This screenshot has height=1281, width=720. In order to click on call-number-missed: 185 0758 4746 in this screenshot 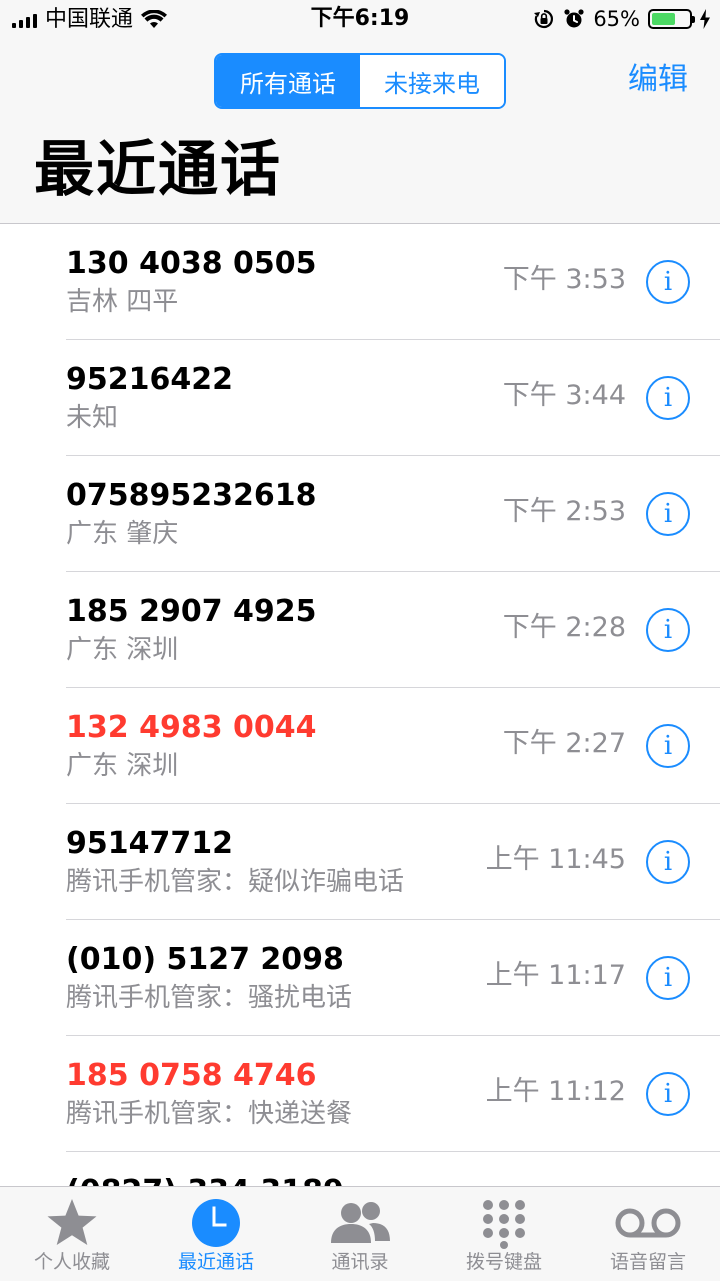, I will do `click(191, 1075)`.